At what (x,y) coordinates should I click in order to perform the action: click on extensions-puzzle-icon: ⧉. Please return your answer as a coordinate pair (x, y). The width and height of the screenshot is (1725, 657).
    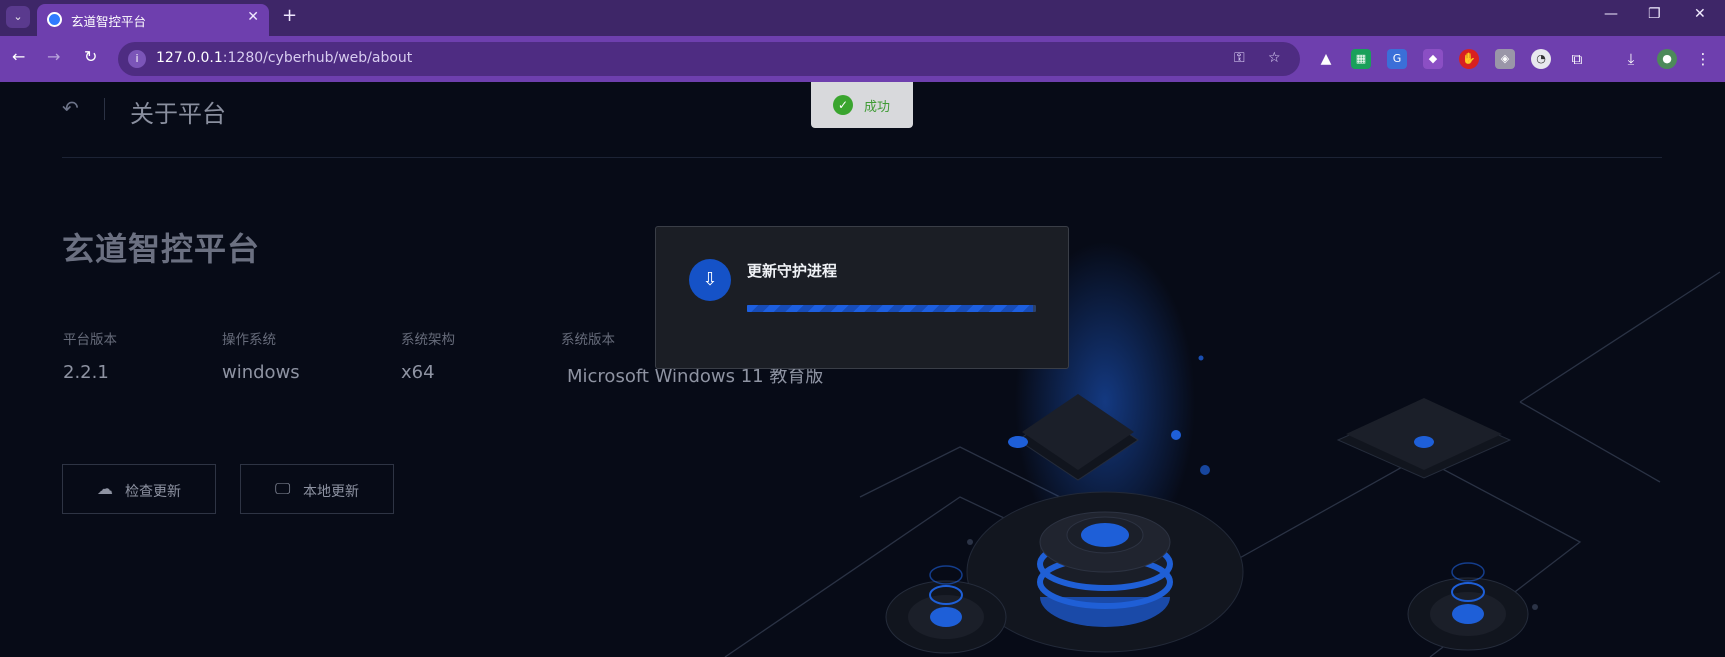
    Looking at the image, I should click on (1577, 59).